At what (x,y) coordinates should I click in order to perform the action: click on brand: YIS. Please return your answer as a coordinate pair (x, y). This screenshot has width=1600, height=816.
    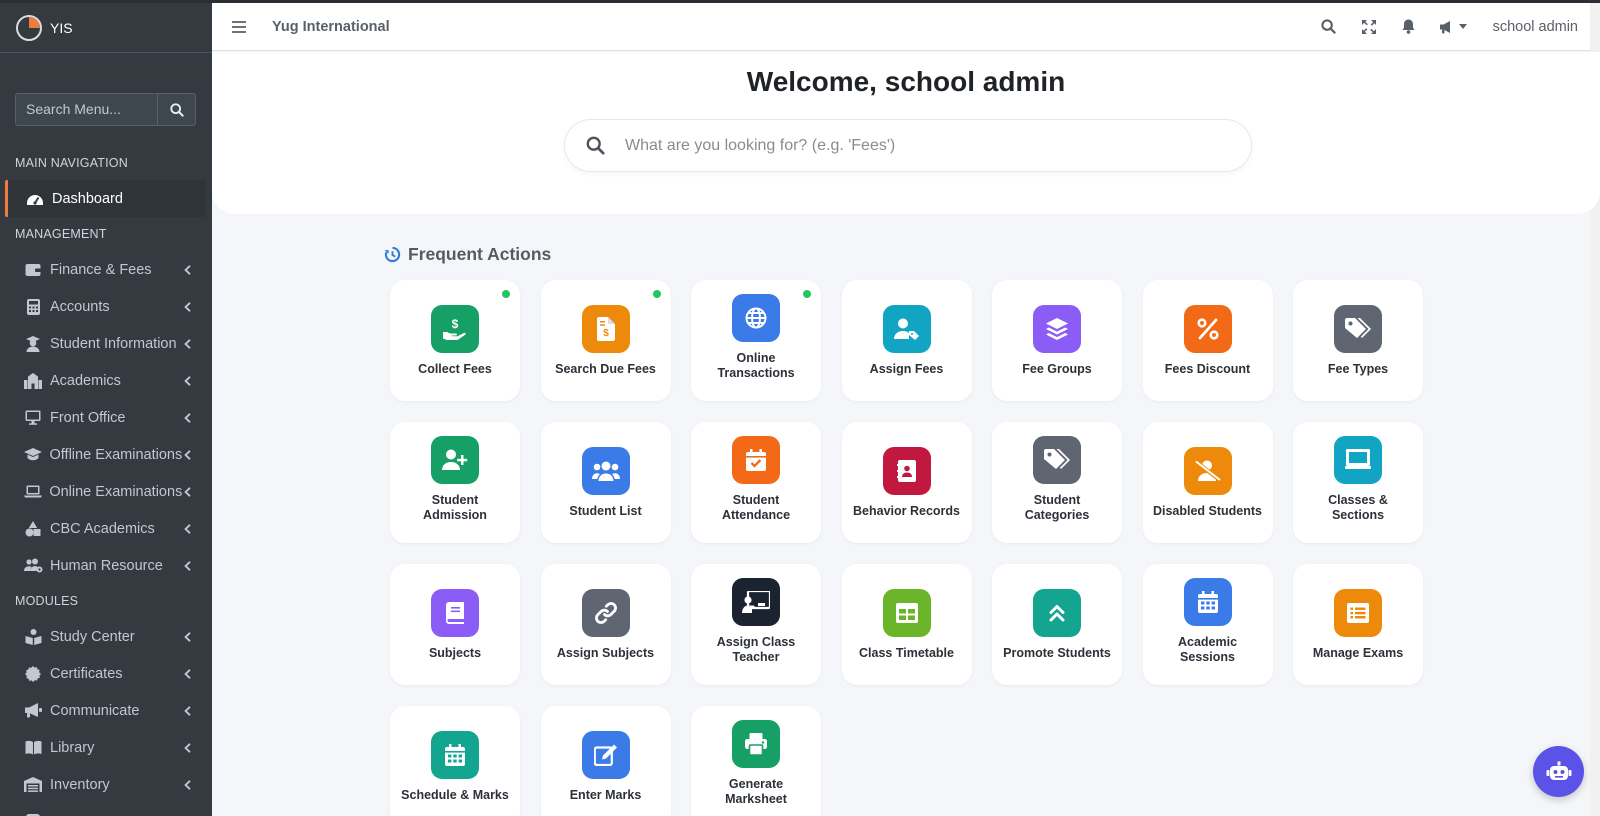
    Looking at the image, I should click on (106, 28).